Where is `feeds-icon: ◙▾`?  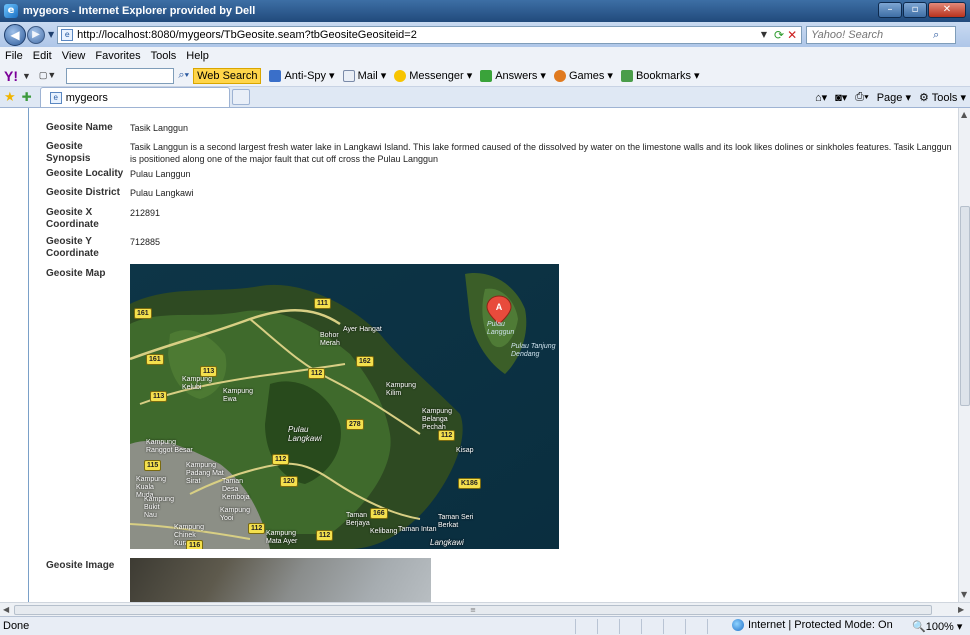
feeds-icon: ◙▾ is located at coordinates (841, 97).